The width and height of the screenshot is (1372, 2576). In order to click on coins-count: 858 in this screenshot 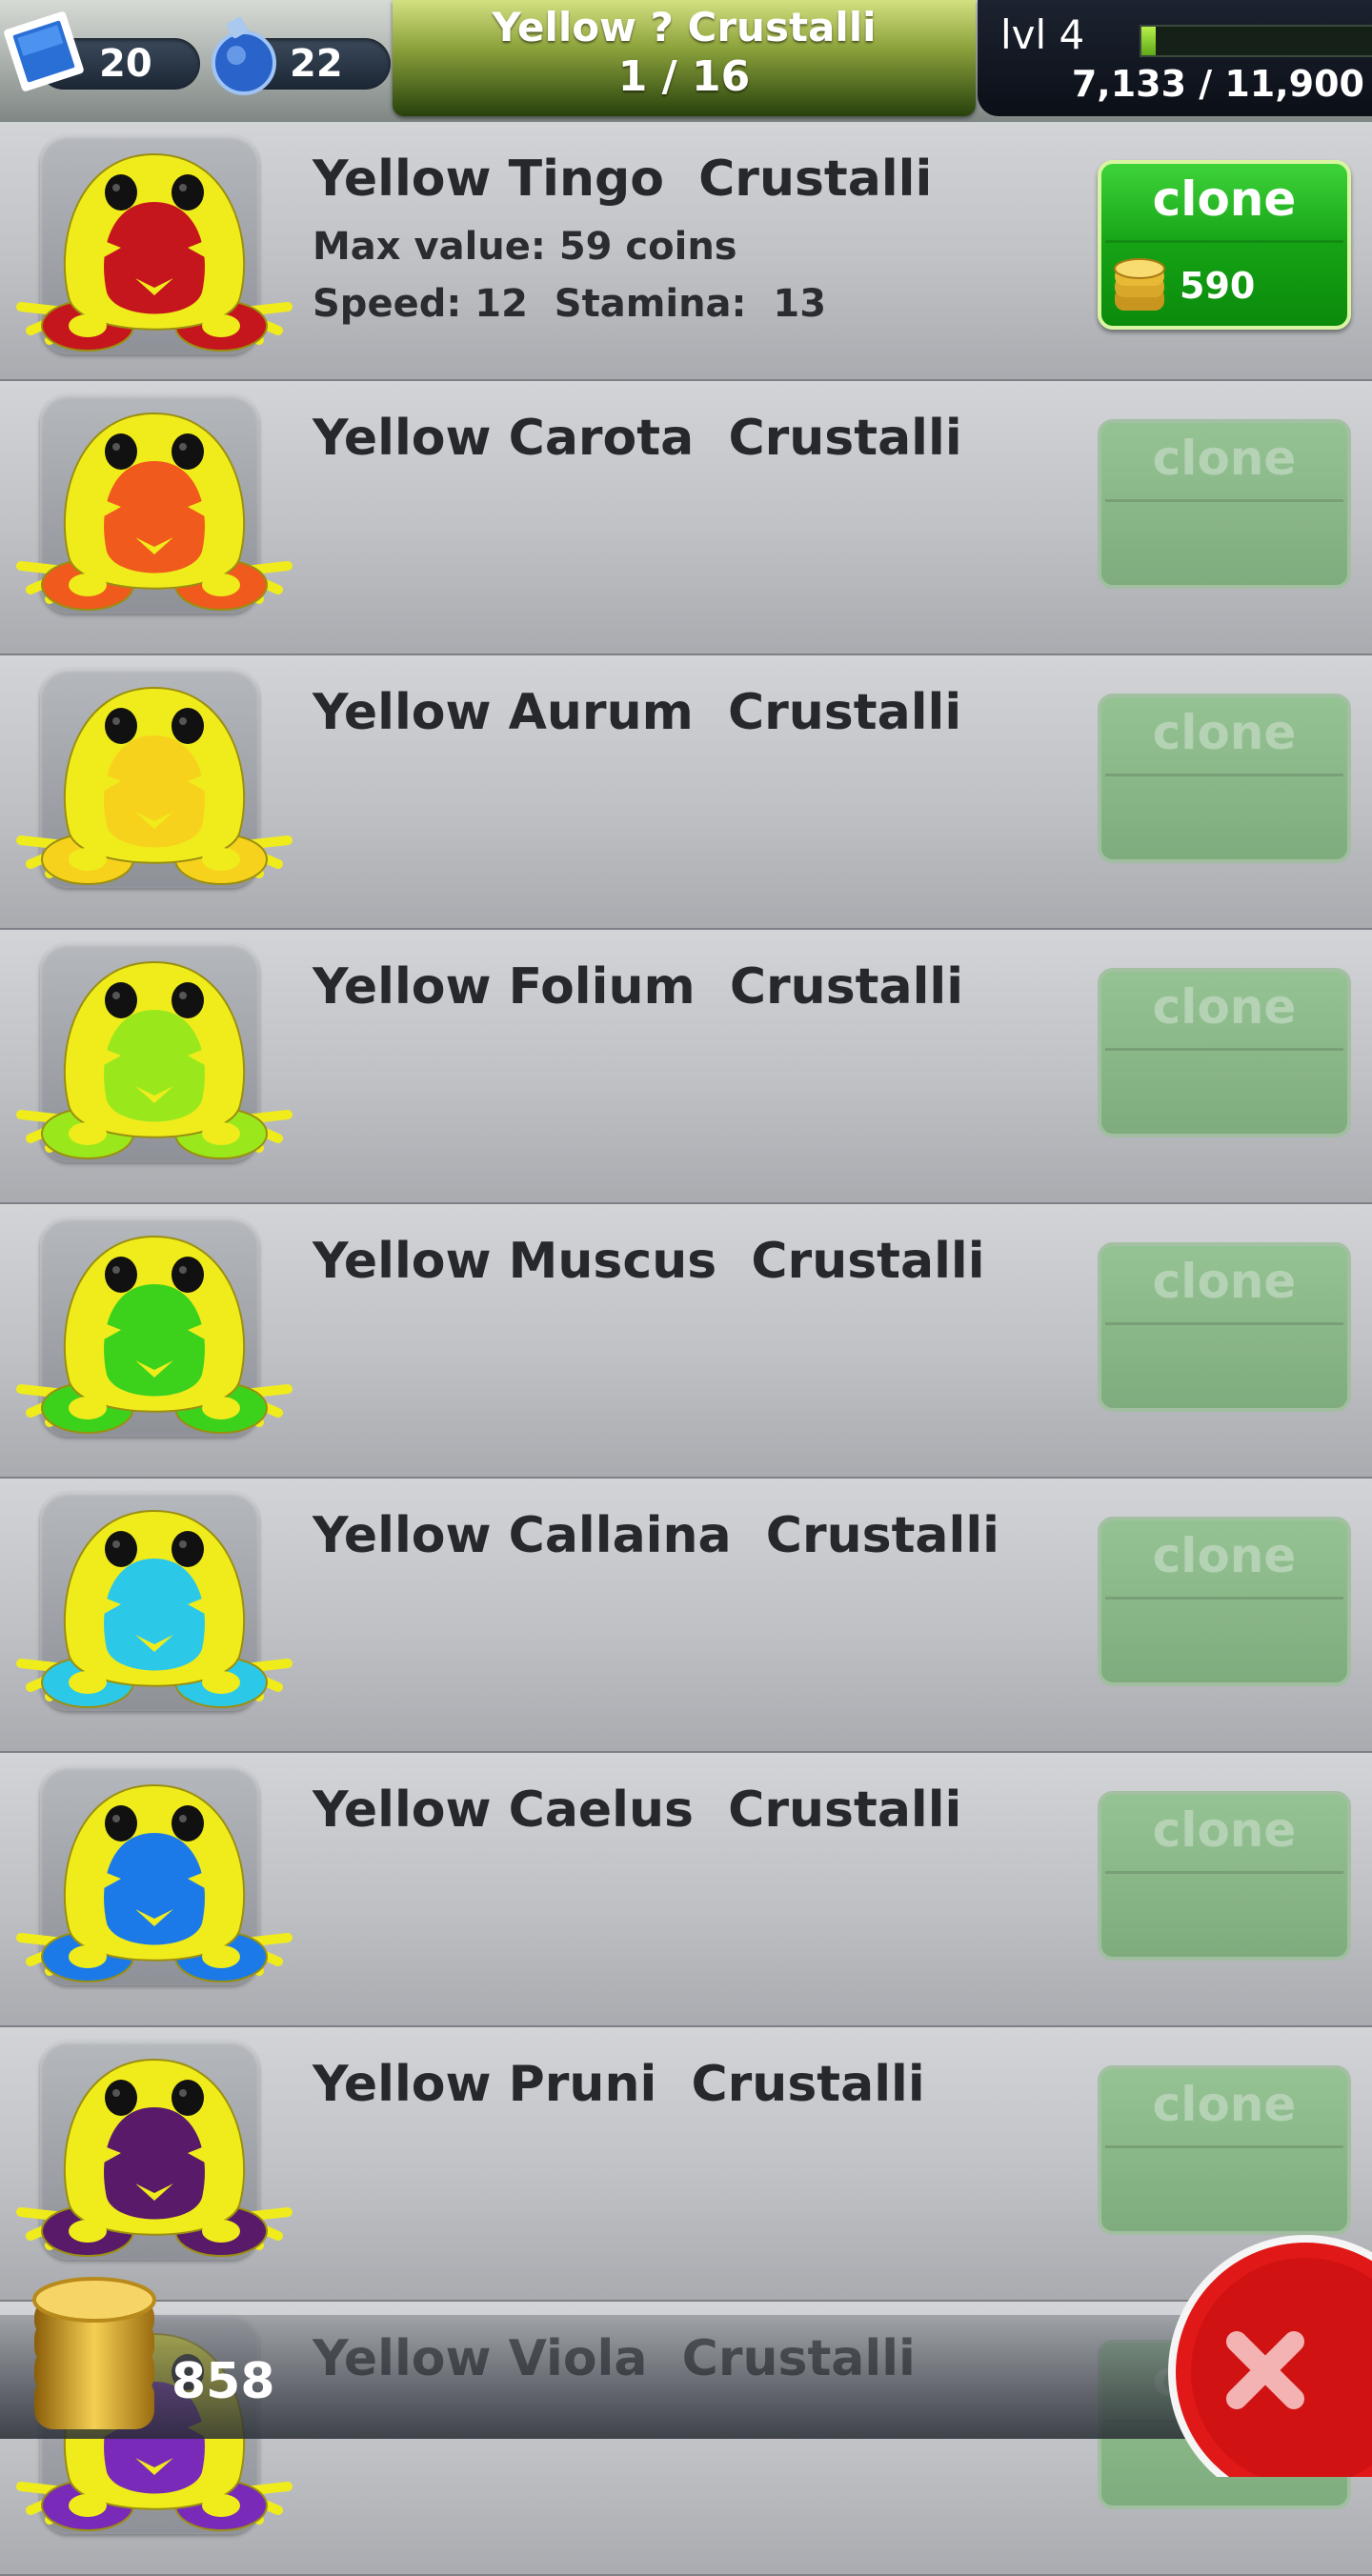, I will do `click(223, 2381)`.